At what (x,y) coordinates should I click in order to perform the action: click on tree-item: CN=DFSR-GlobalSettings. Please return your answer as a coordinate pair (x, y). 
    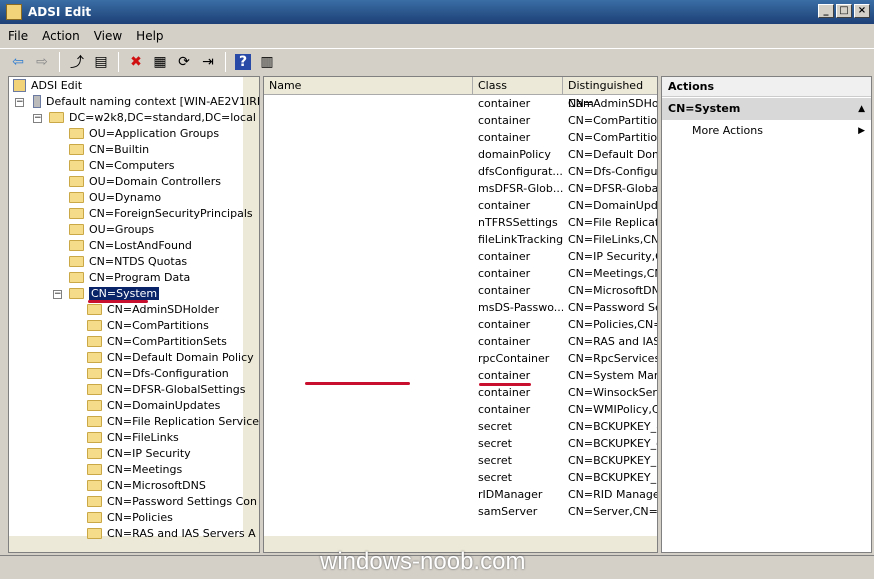
    Looking at the image, I should click on (166, 390).